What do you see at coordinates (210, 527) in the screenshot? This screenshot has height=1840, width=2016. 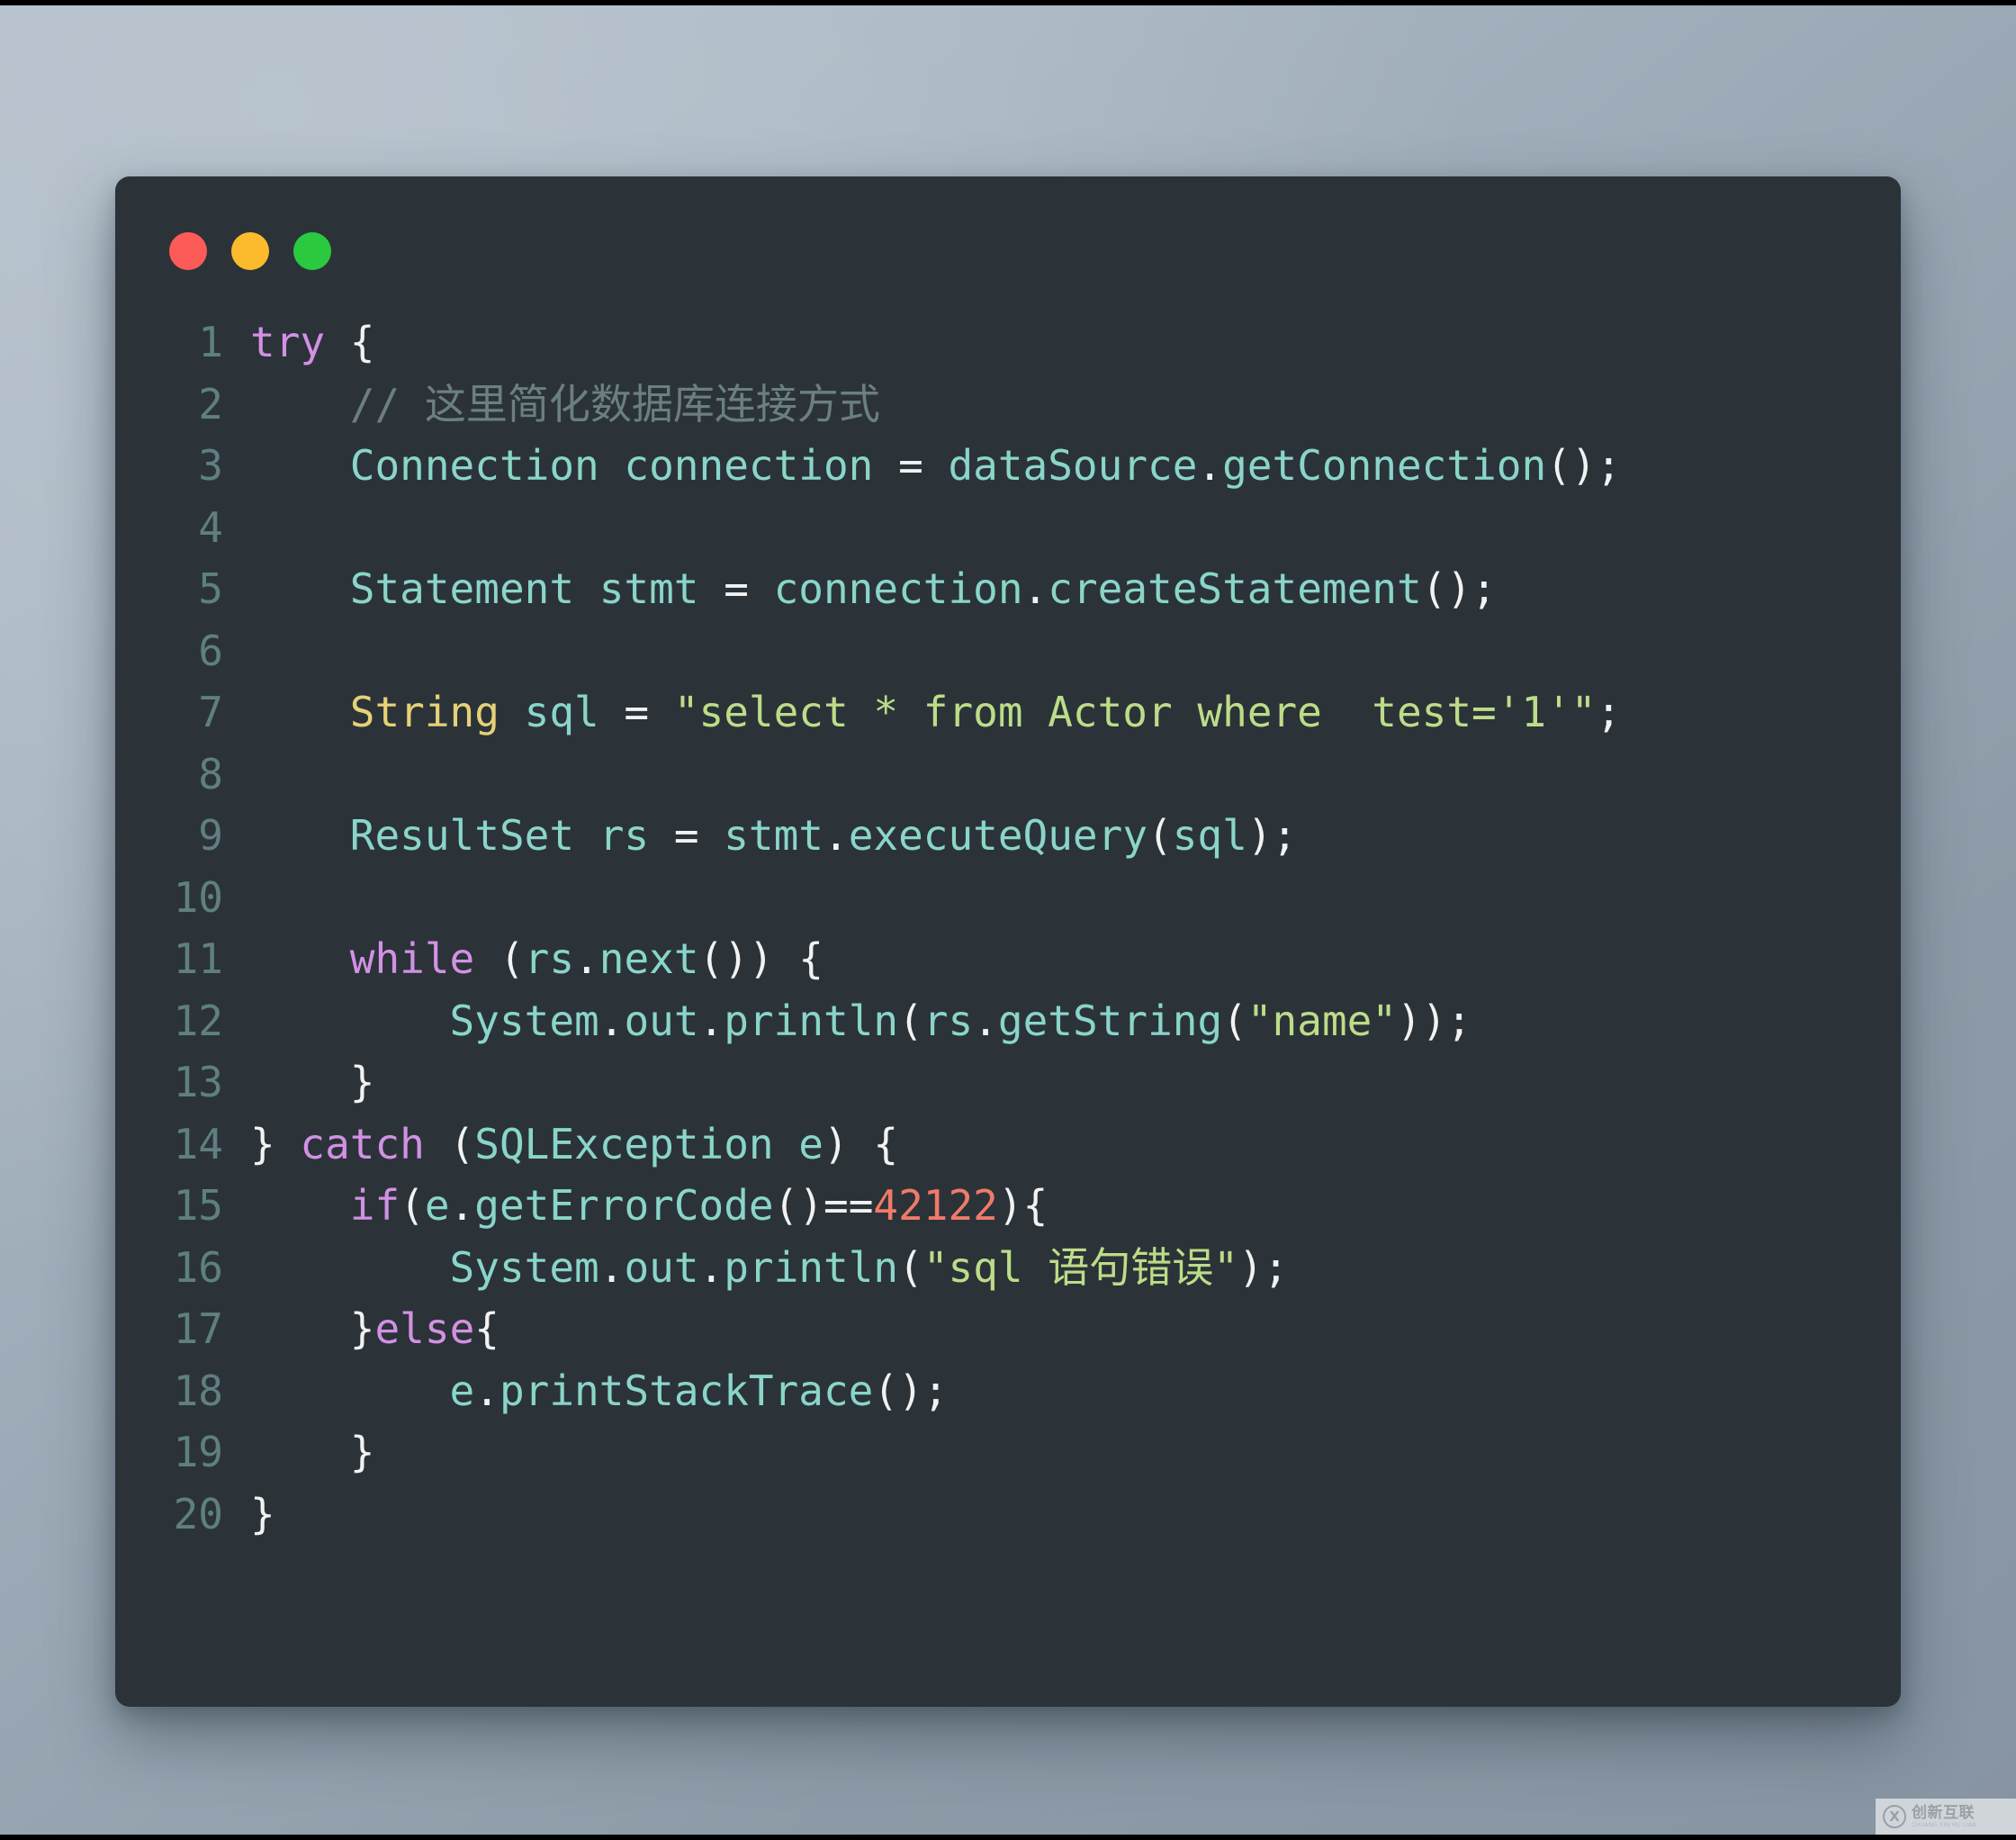 I see `line-number: 4` at bounding box center [210, 527].